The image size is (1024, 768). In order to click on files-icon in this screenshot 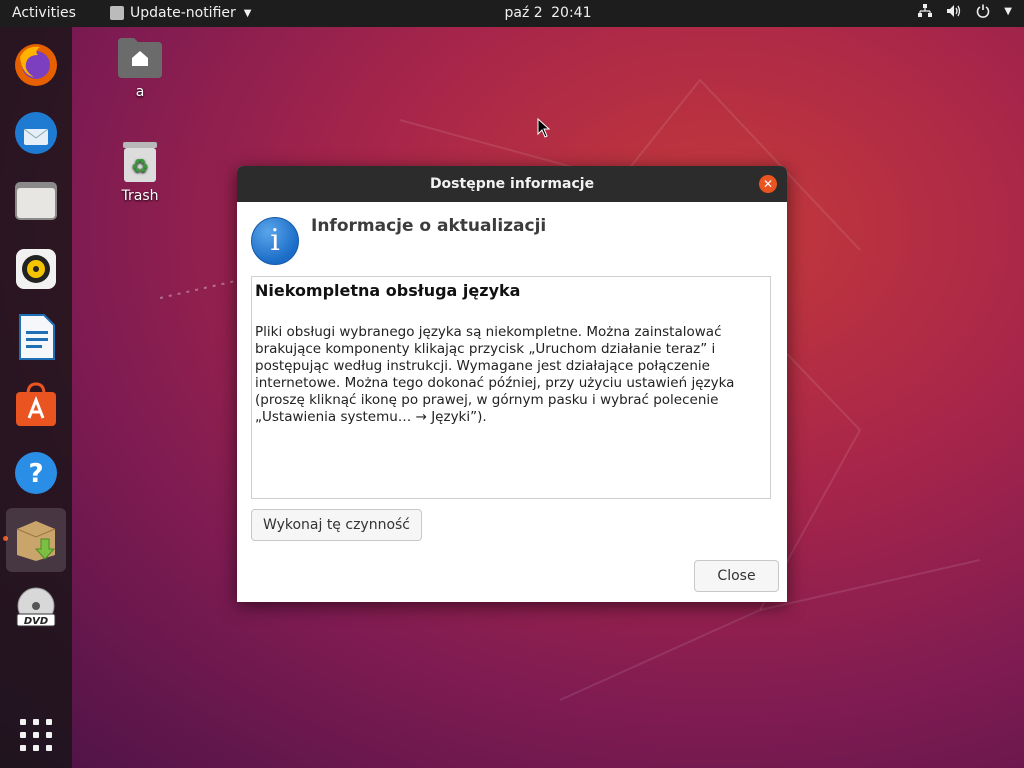, I will do `click(36, 201)`.